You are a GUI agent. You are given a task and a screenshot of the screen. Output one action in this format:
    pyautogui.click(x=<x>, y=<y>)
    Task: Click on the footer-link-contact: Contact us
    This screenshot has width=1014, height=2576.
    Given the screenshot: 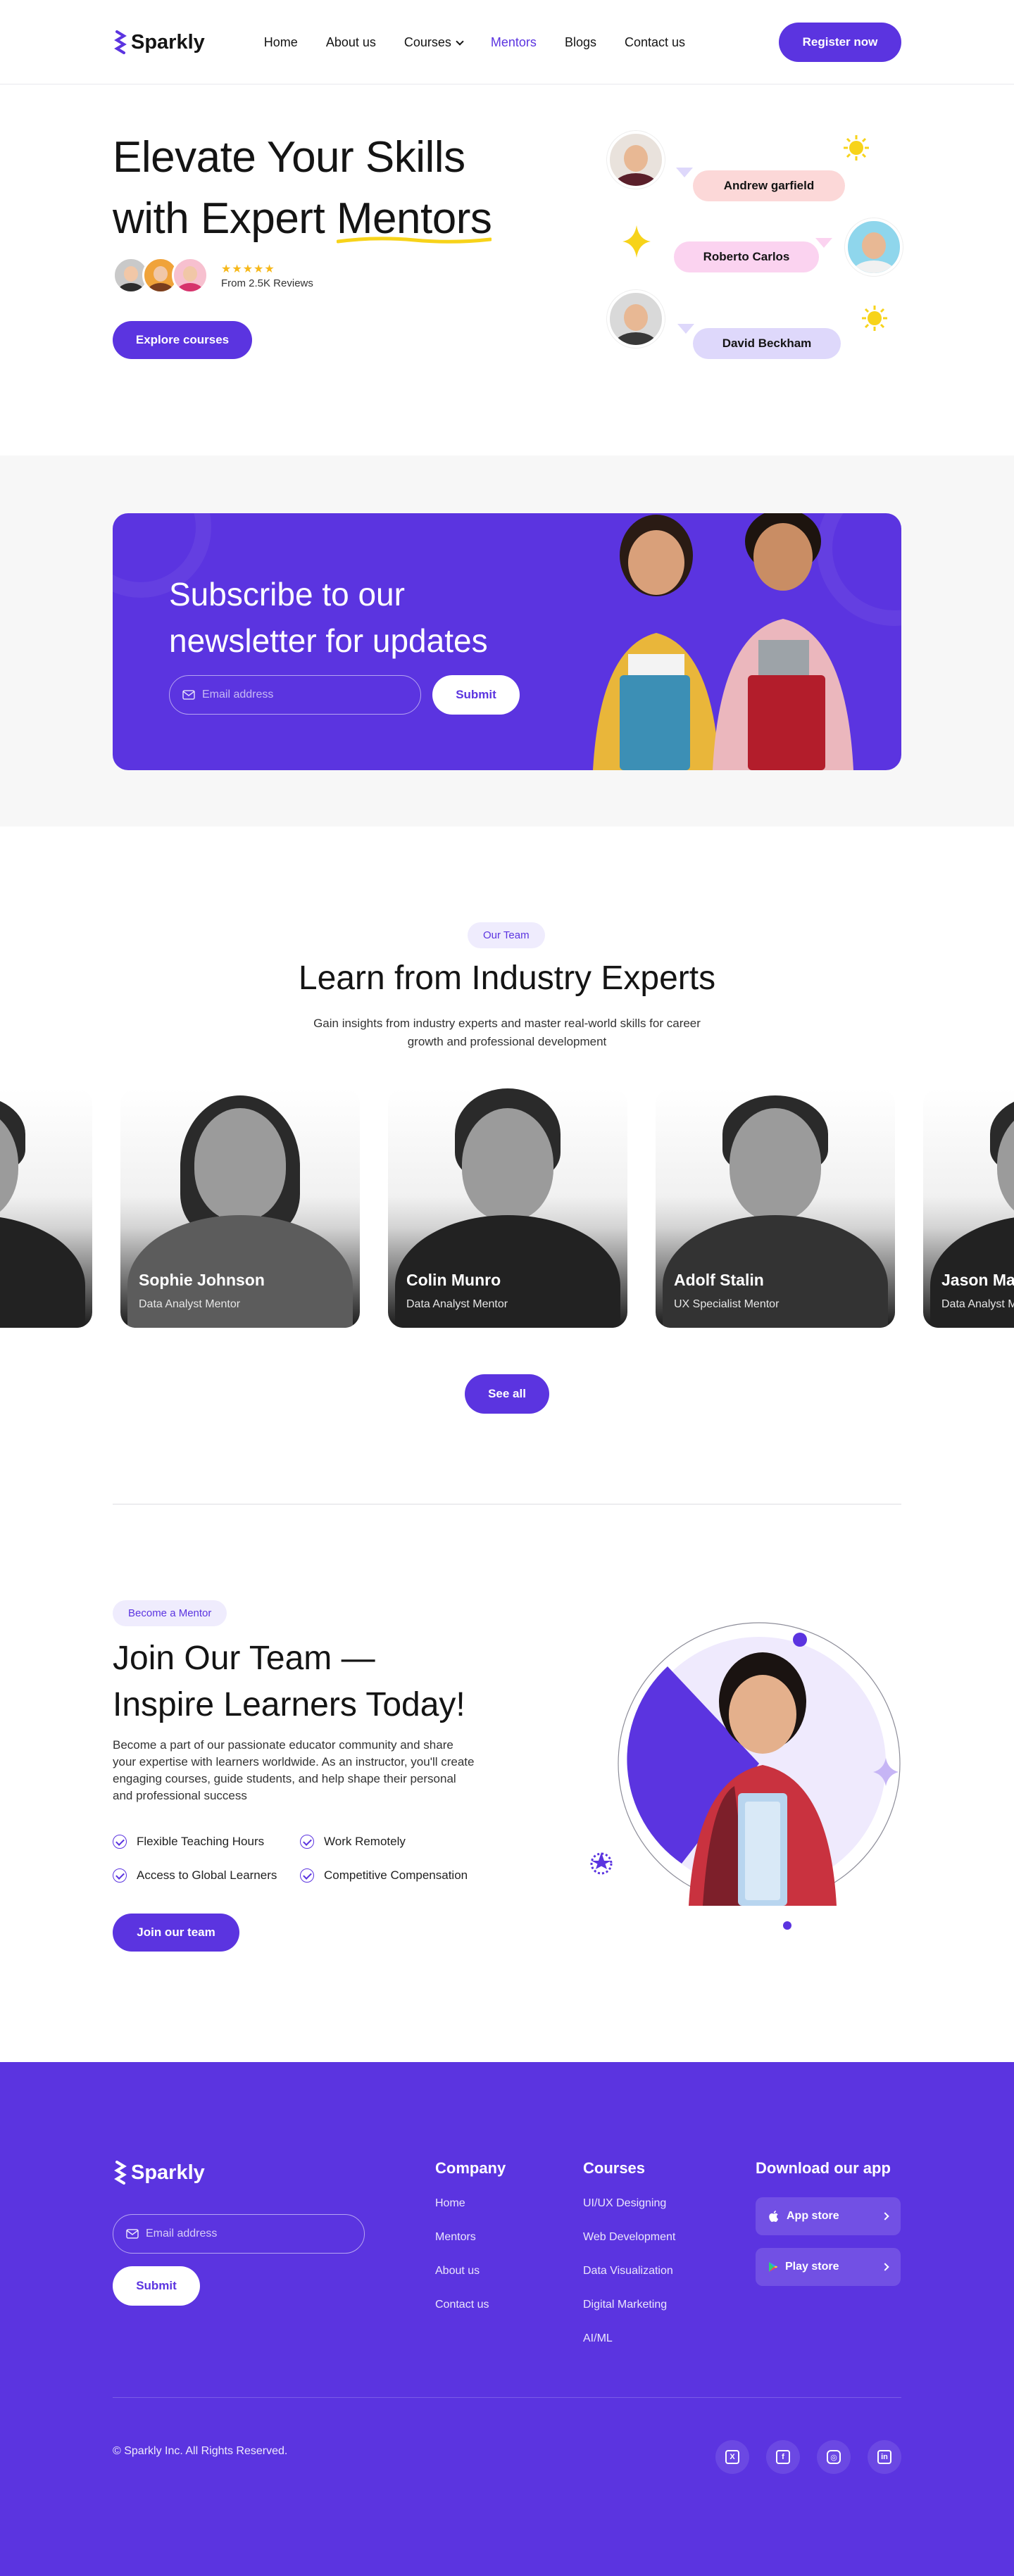 What is the action you would take?
    pyautogui.click(x=470, y=2307)
    